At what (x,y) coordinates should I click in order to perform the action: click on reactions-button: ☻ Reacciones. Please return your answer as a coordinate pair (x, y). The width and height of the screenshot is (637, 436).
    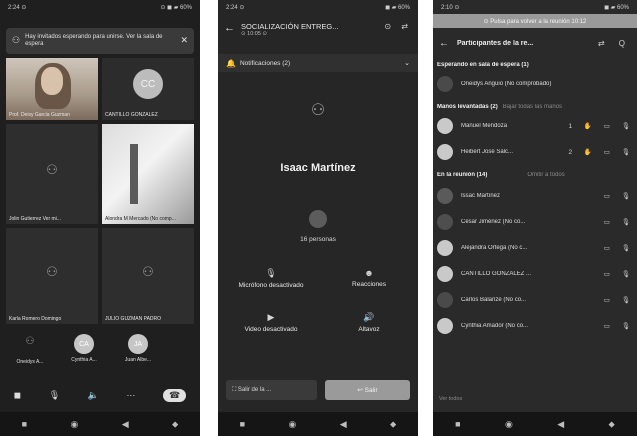
    Looking at the image, I should click on (369, 278).